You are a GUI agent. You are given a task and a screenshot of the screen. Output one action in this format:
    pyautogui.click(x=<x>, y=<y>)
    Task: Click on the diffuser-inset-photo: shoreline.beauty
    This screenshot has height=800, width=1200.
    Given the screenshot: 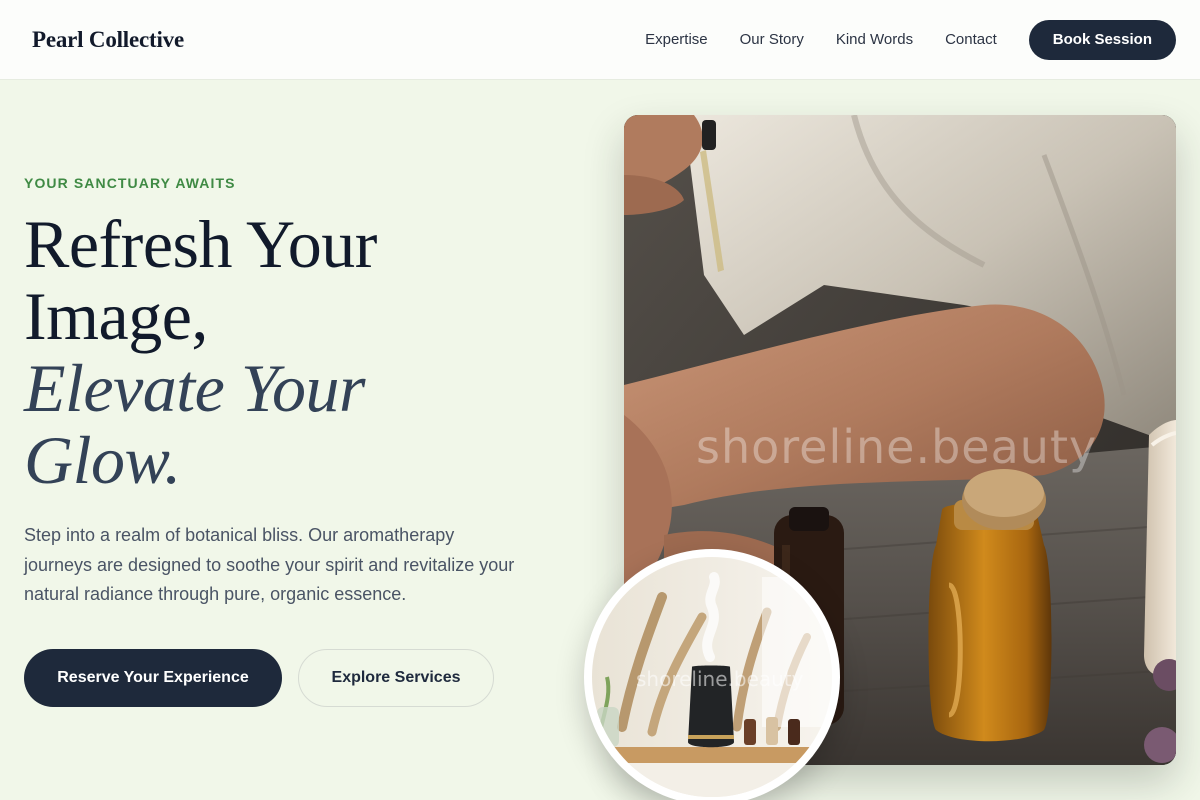 What is the action you would take?
    pyautogui.click(x=712, y=674)
    